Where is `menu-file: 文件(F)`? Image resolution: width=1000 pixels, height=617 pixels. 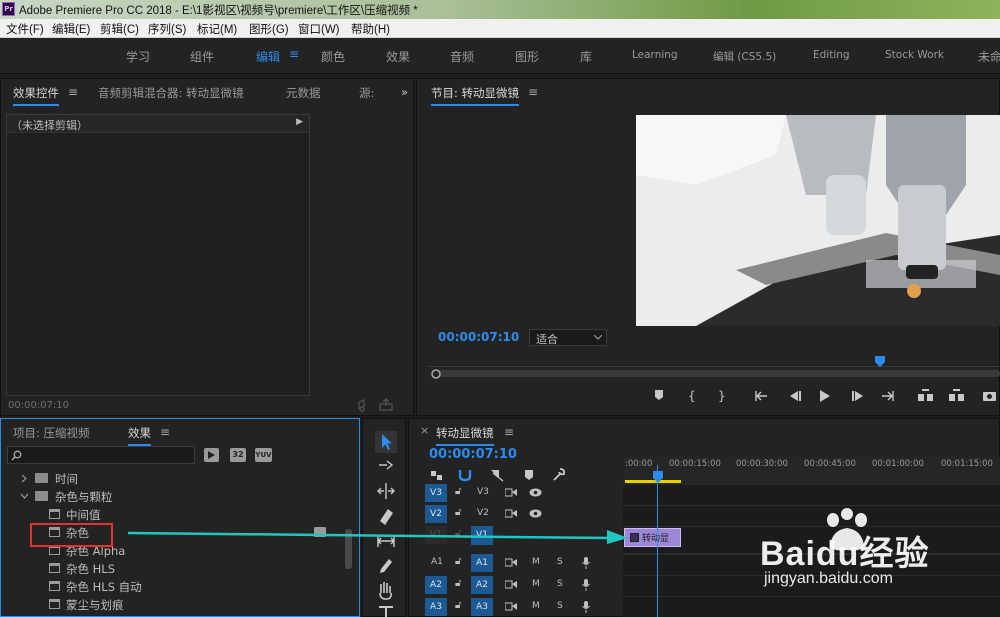
menu-file: 文件(F) is located at coordinates (25, 29).